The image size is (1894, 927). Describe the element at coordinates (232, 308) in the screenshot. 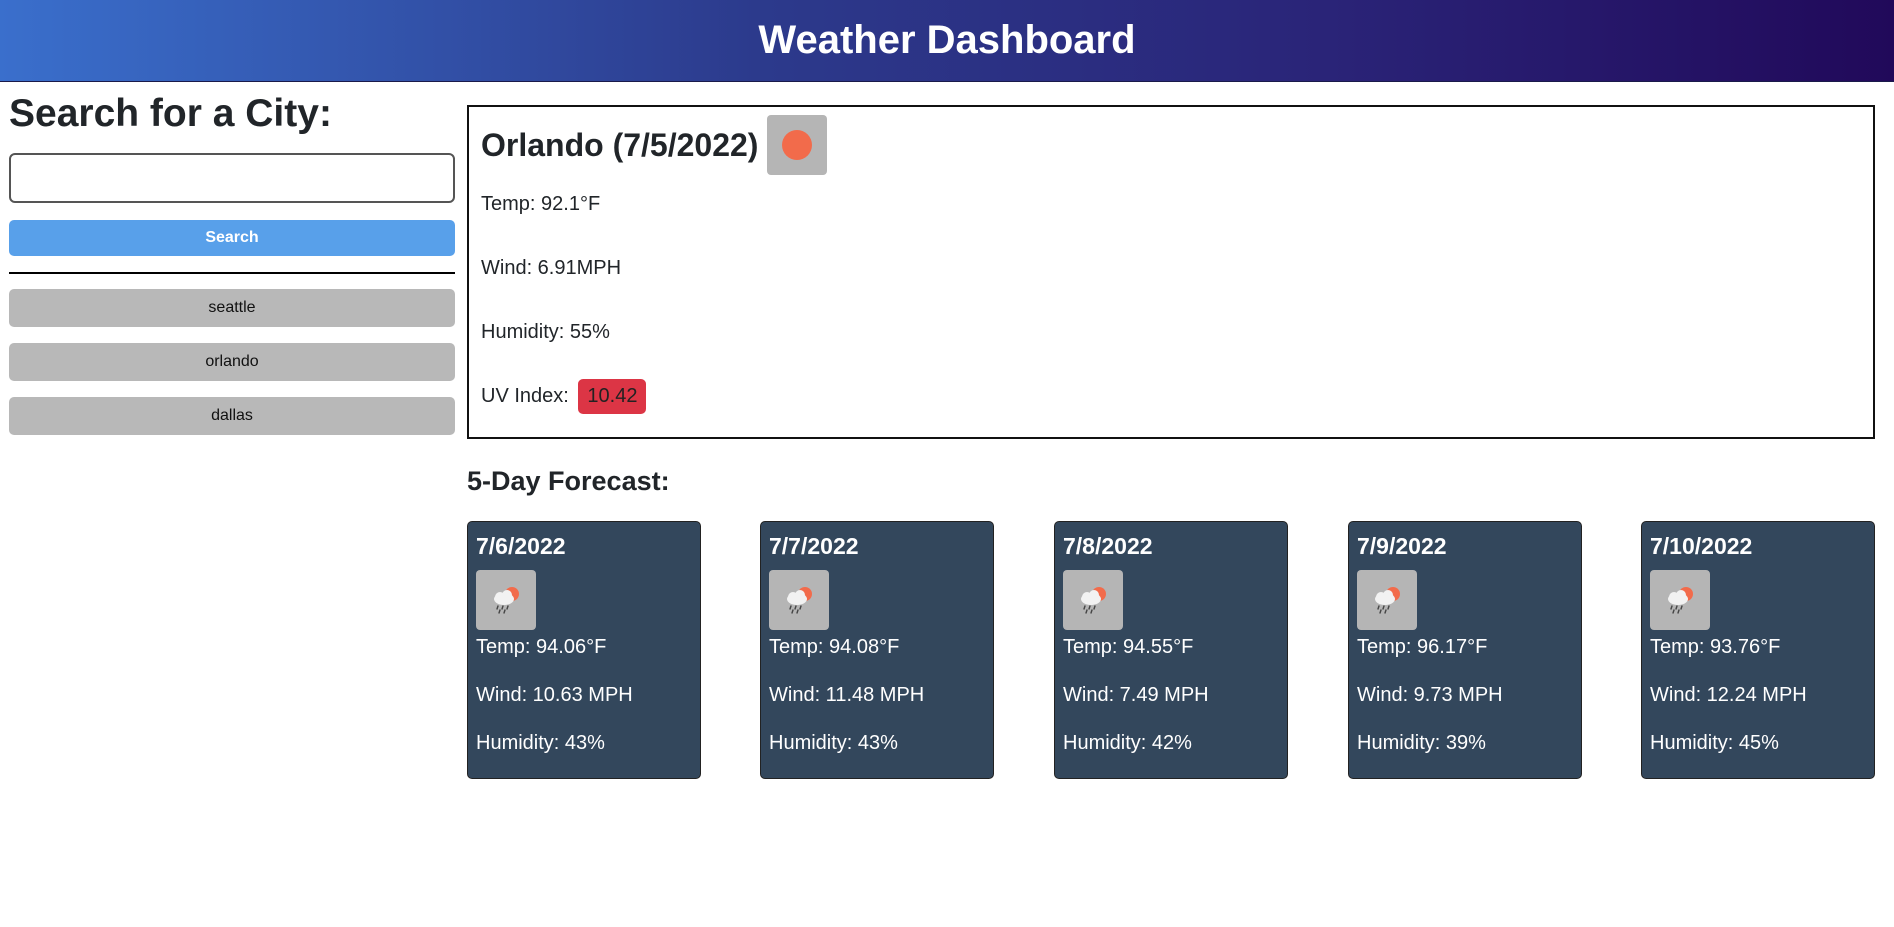

I see `history-button-seattle: seattle` at that location.